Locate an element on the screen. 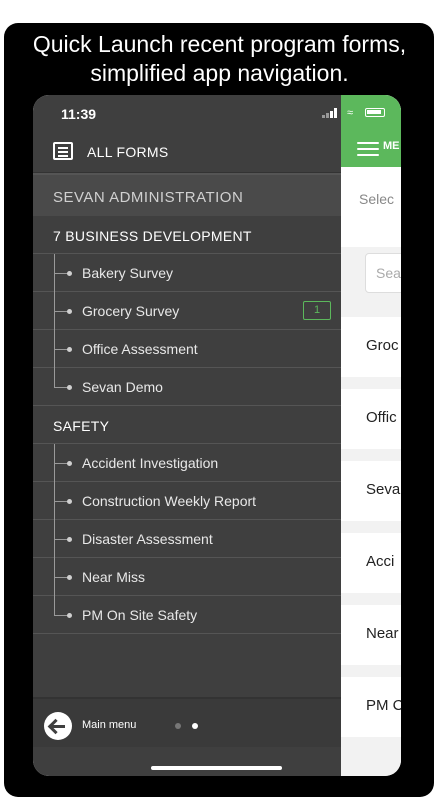 The image size is (439, 800). form-list-item: Disaster Assessment is located at coordinates (187, 539).